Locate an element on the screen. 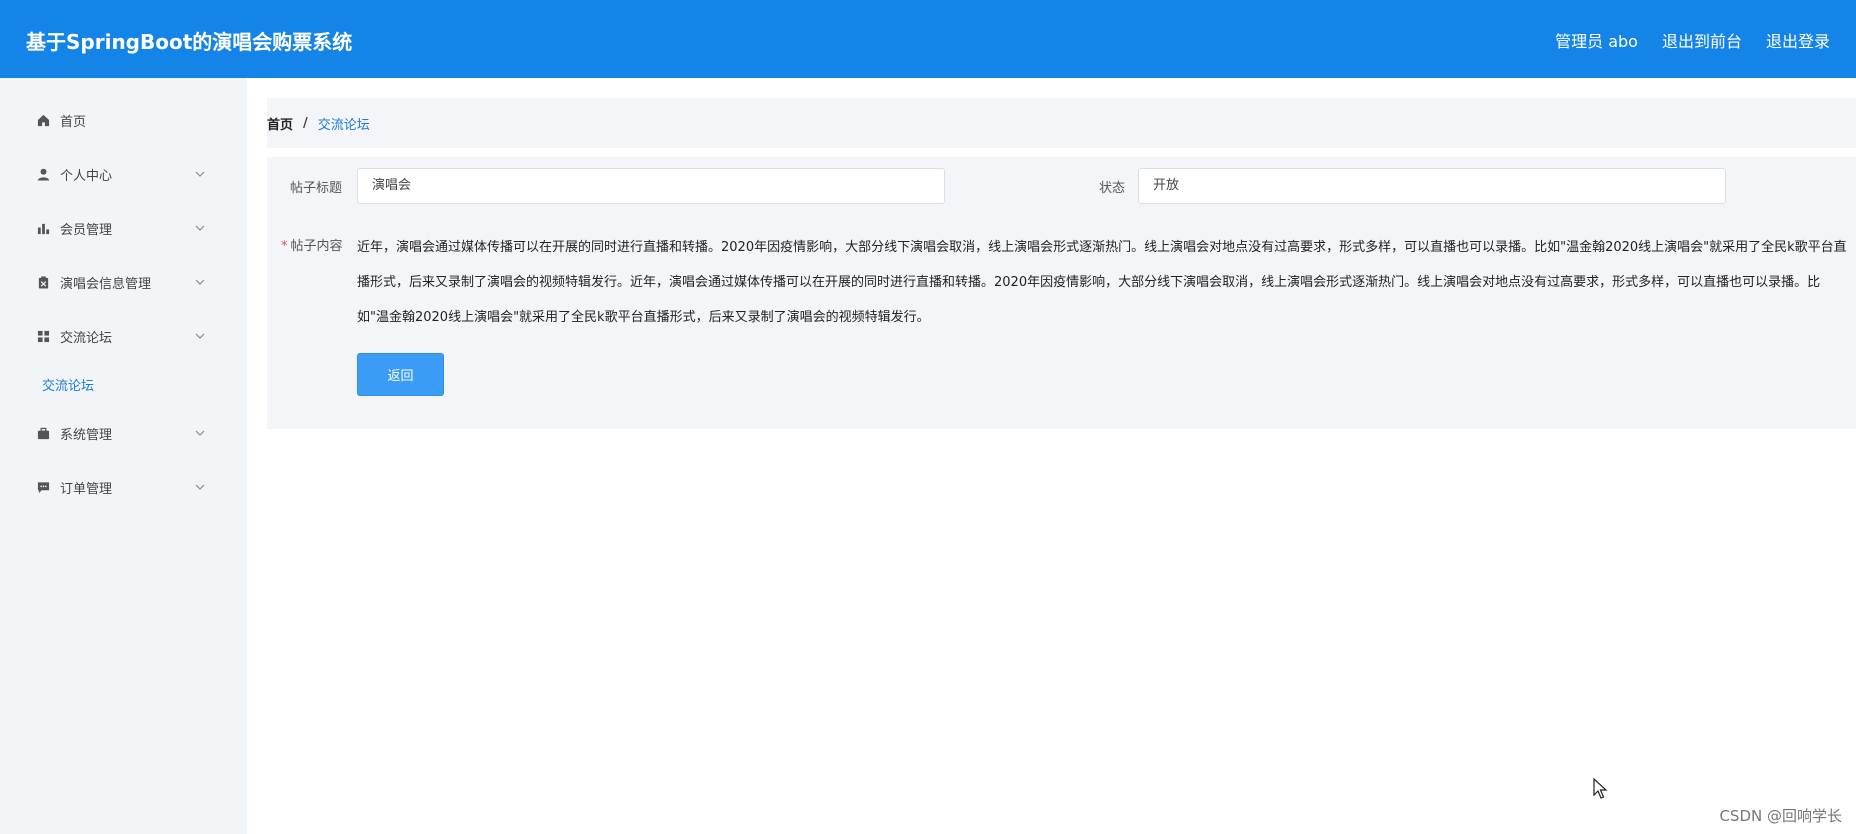 Image resolution: width=1856 pixels, height=834 pixels. watermark: CSDN @回响学长 is located at coordinates (1780, 816).